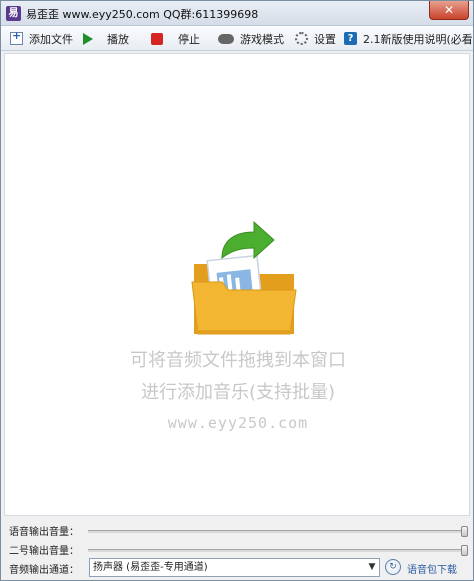  I want to click on gamepad-icon, so click(226, 38).